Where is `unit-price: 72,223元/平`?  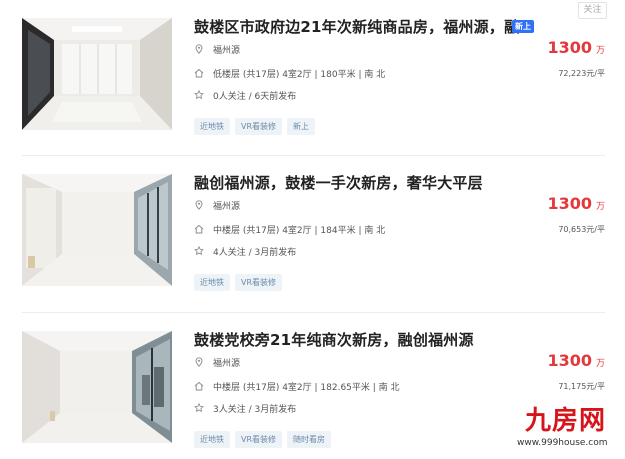
unit-price: 72,223元/平 is located at coordinates (581, 73).